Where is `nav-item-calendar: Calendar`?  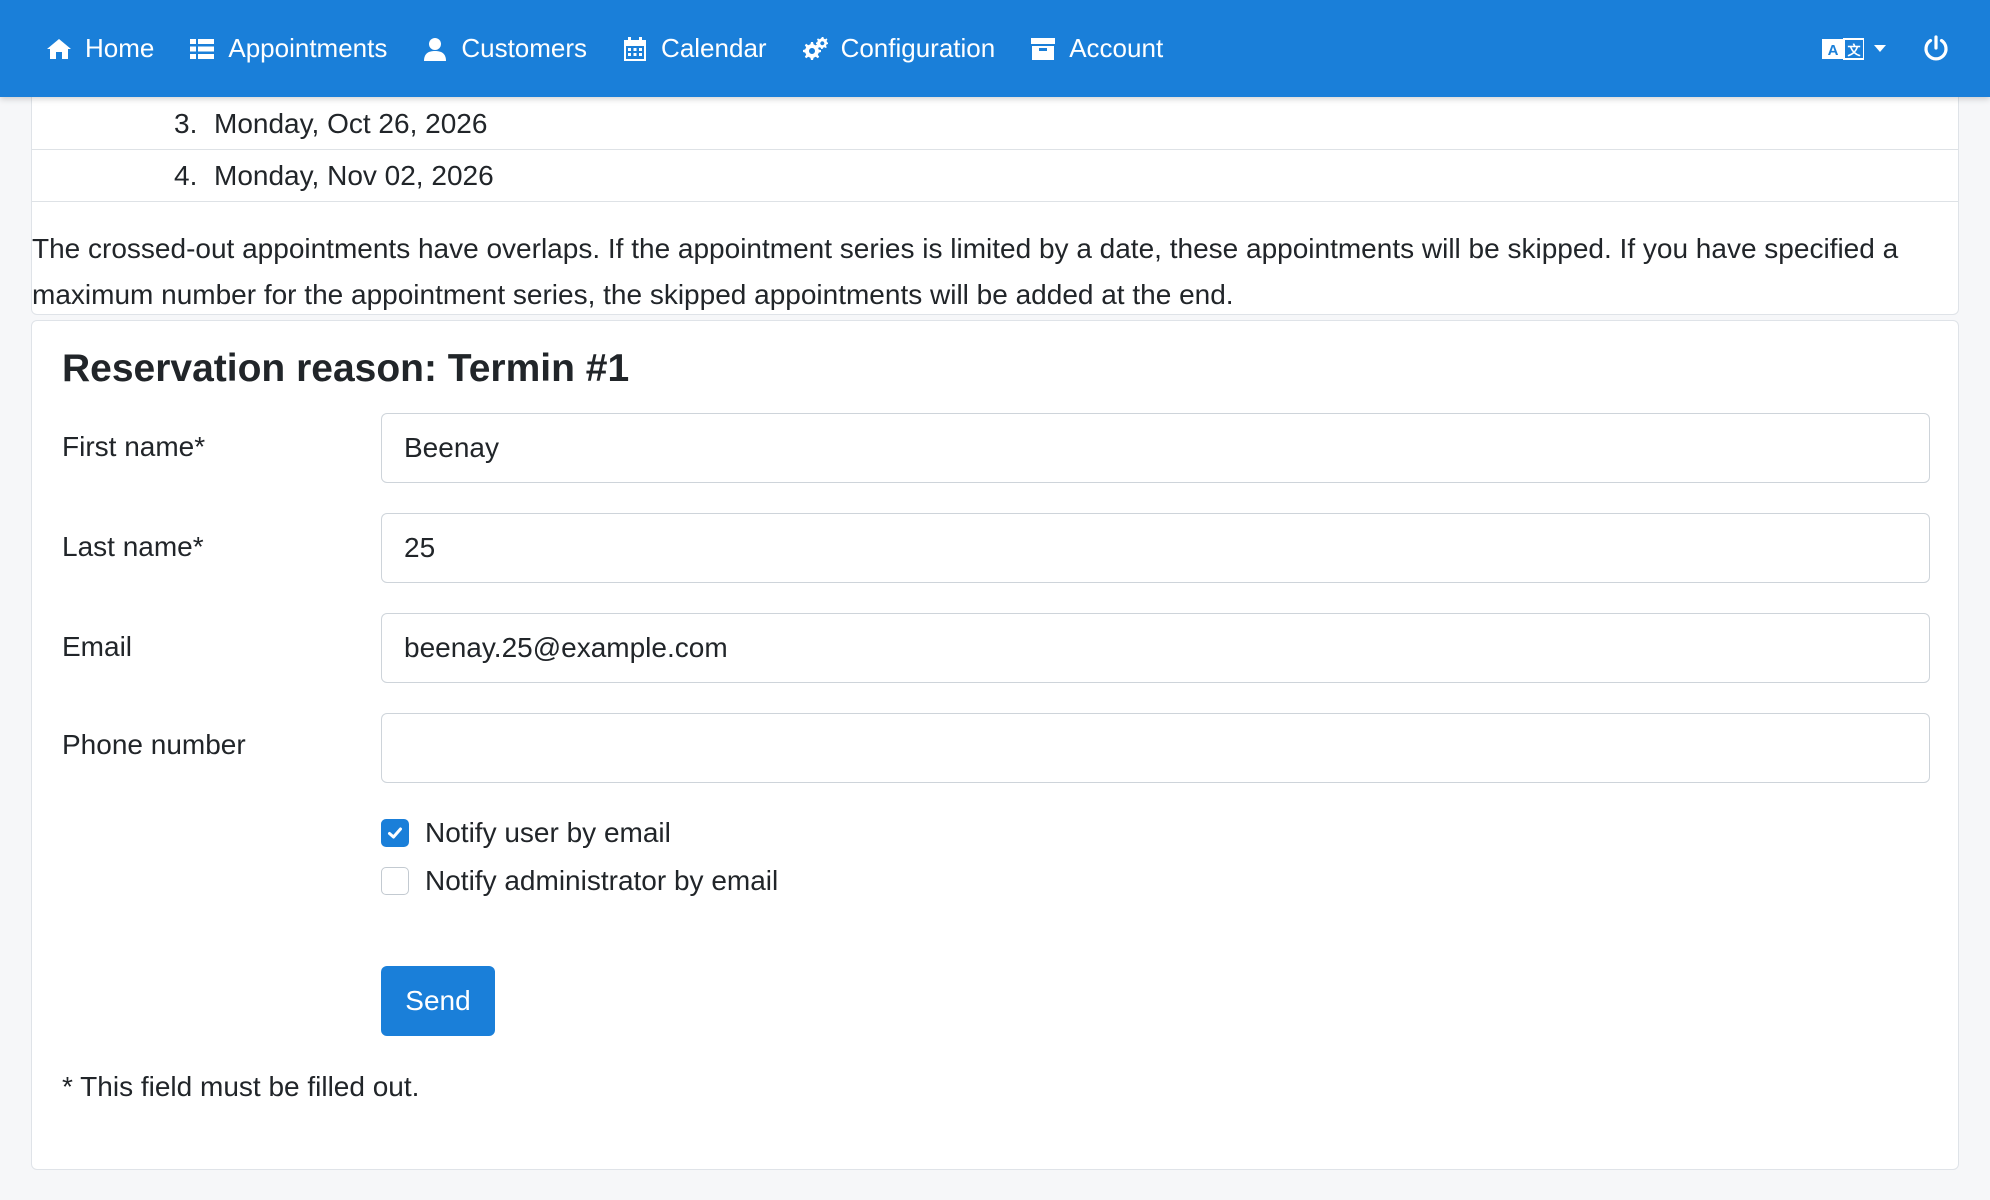
nav-item-calendar: Calendar is located at coordinates (694, 48).